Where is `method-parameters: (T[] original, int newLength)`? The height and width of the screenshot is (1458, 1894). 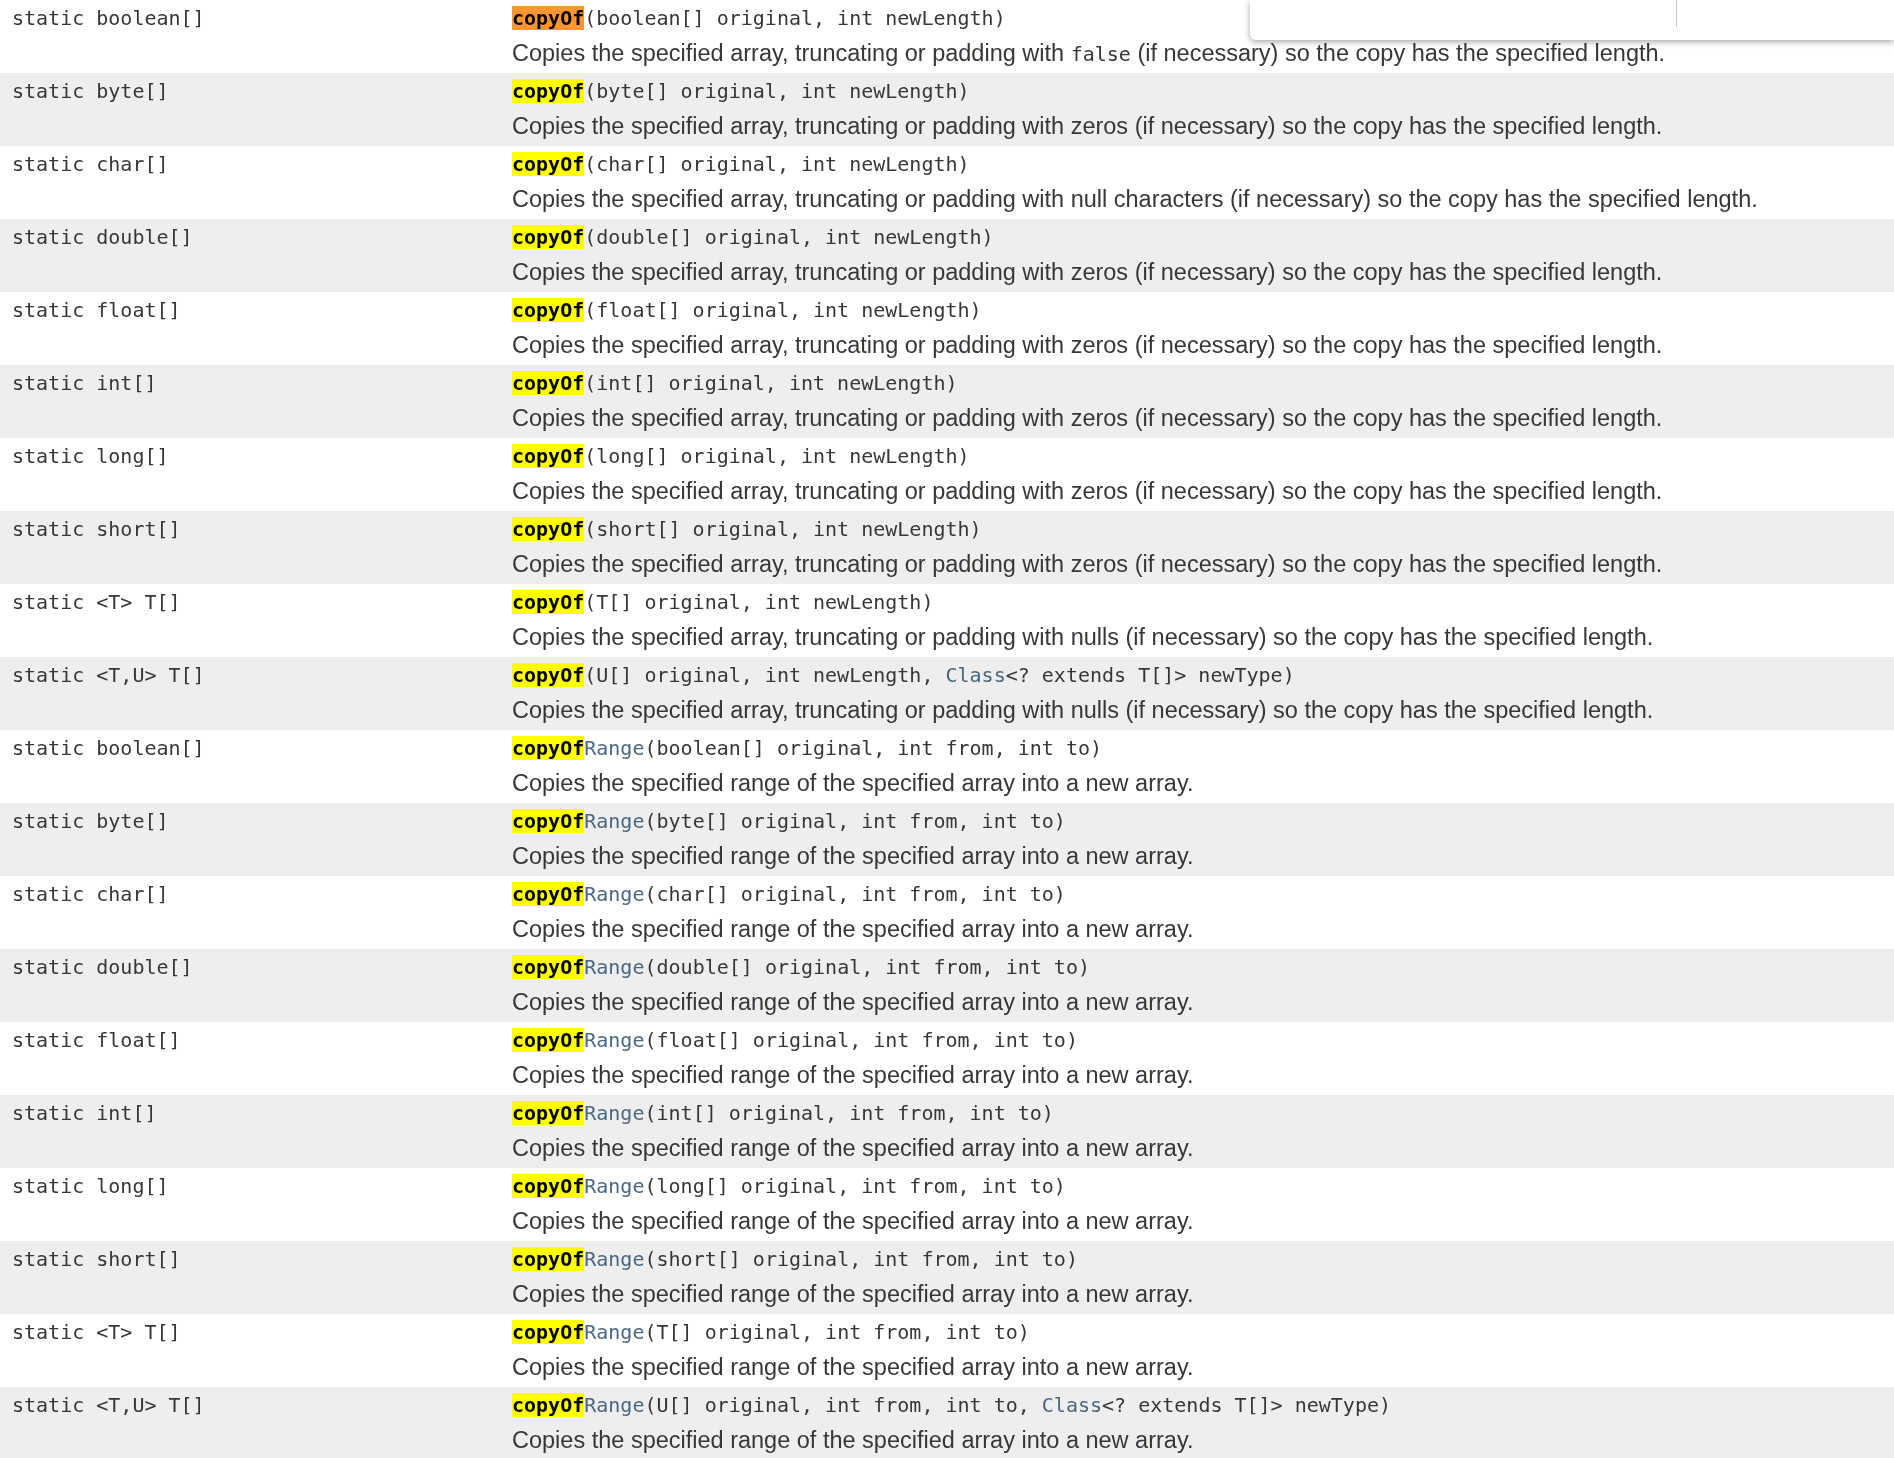 method-parameters: (T[] original, int newLength) is located at coordinates (759, 602).